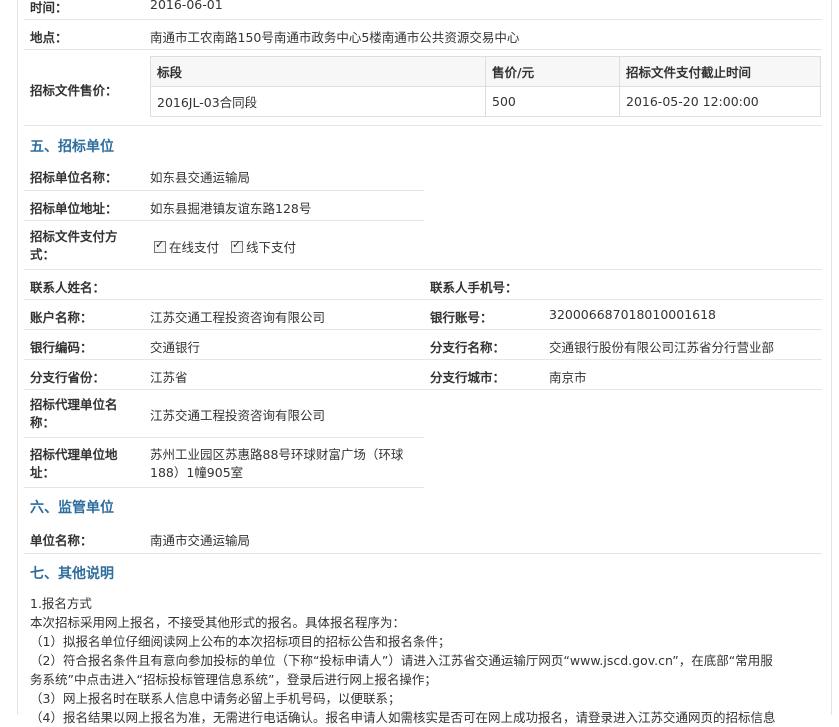 The width and height of the screenshot is (839, 727). I want to click on section5-title: 五、招标单位, so click(72, 147).